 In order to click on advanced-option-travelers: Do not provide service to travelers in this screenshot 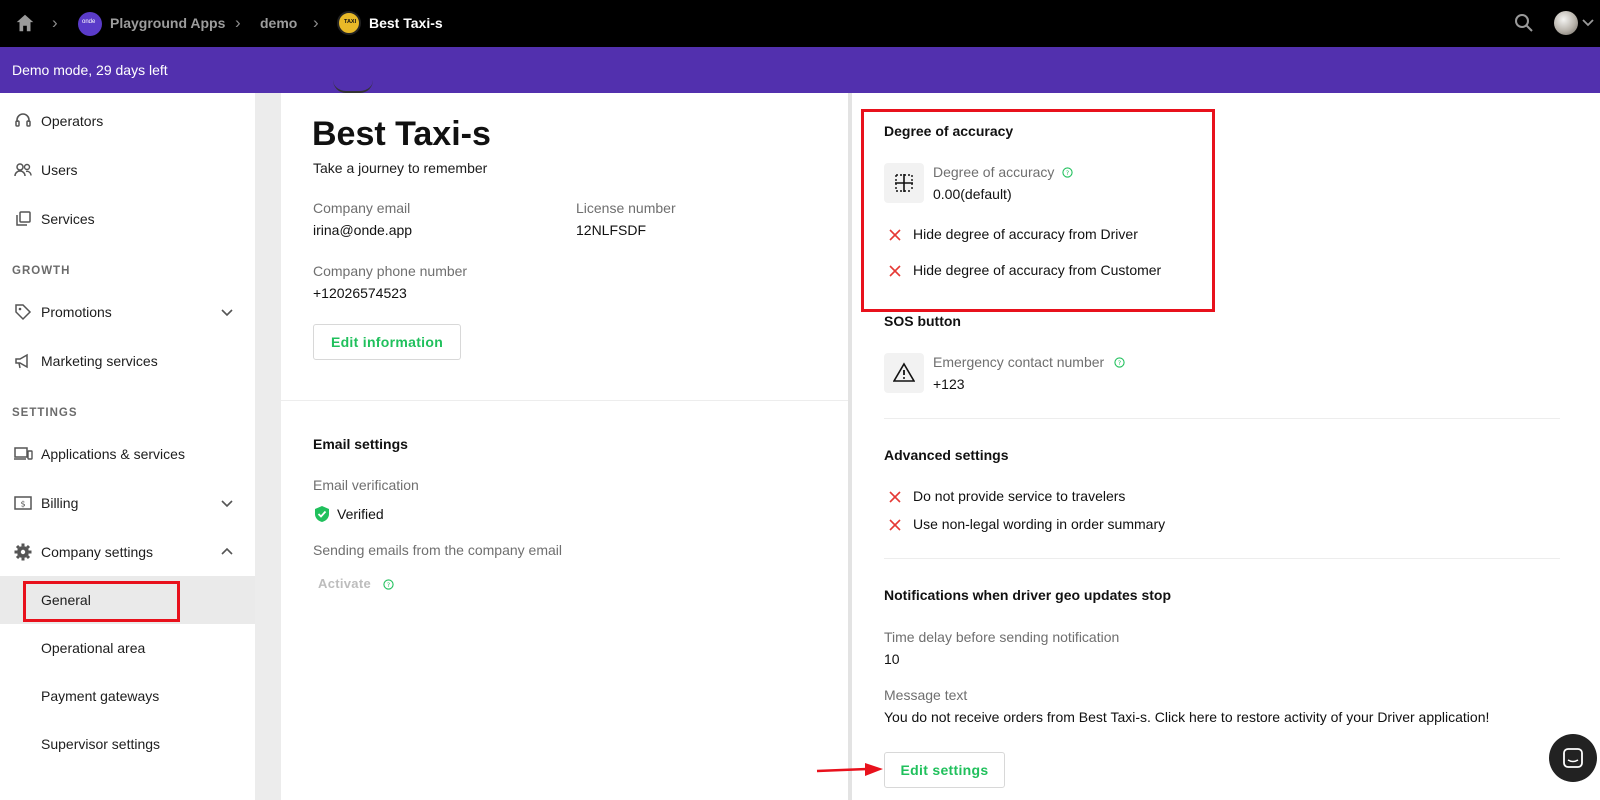, I will do `click(1019, 496)`.